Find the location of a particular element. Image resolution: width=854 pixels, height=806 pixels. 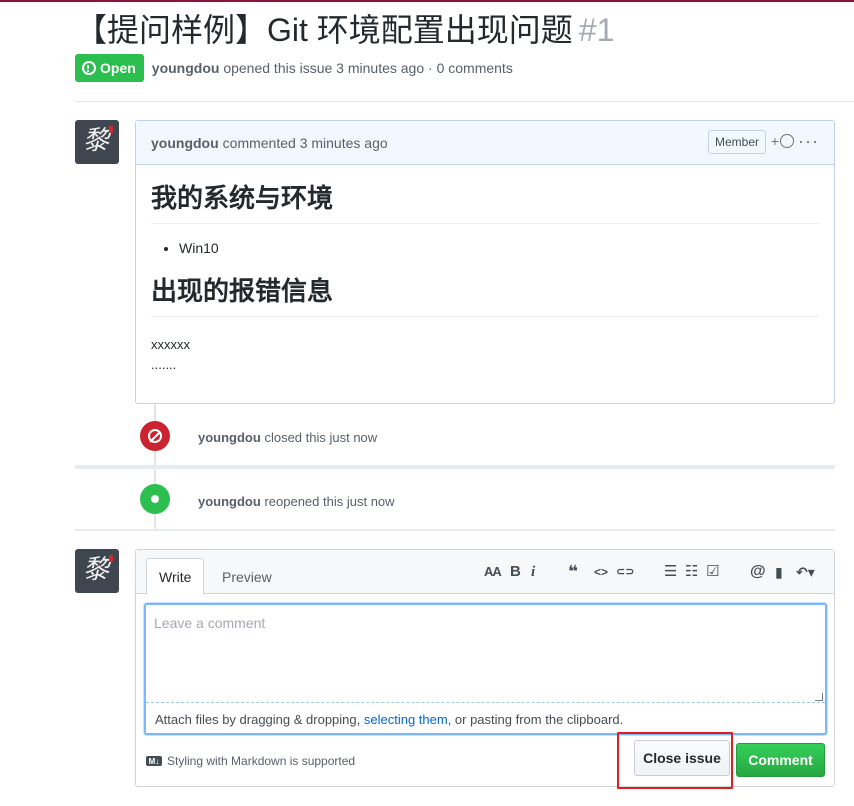

issue-closed-icon is located at coordinates (155, 436).